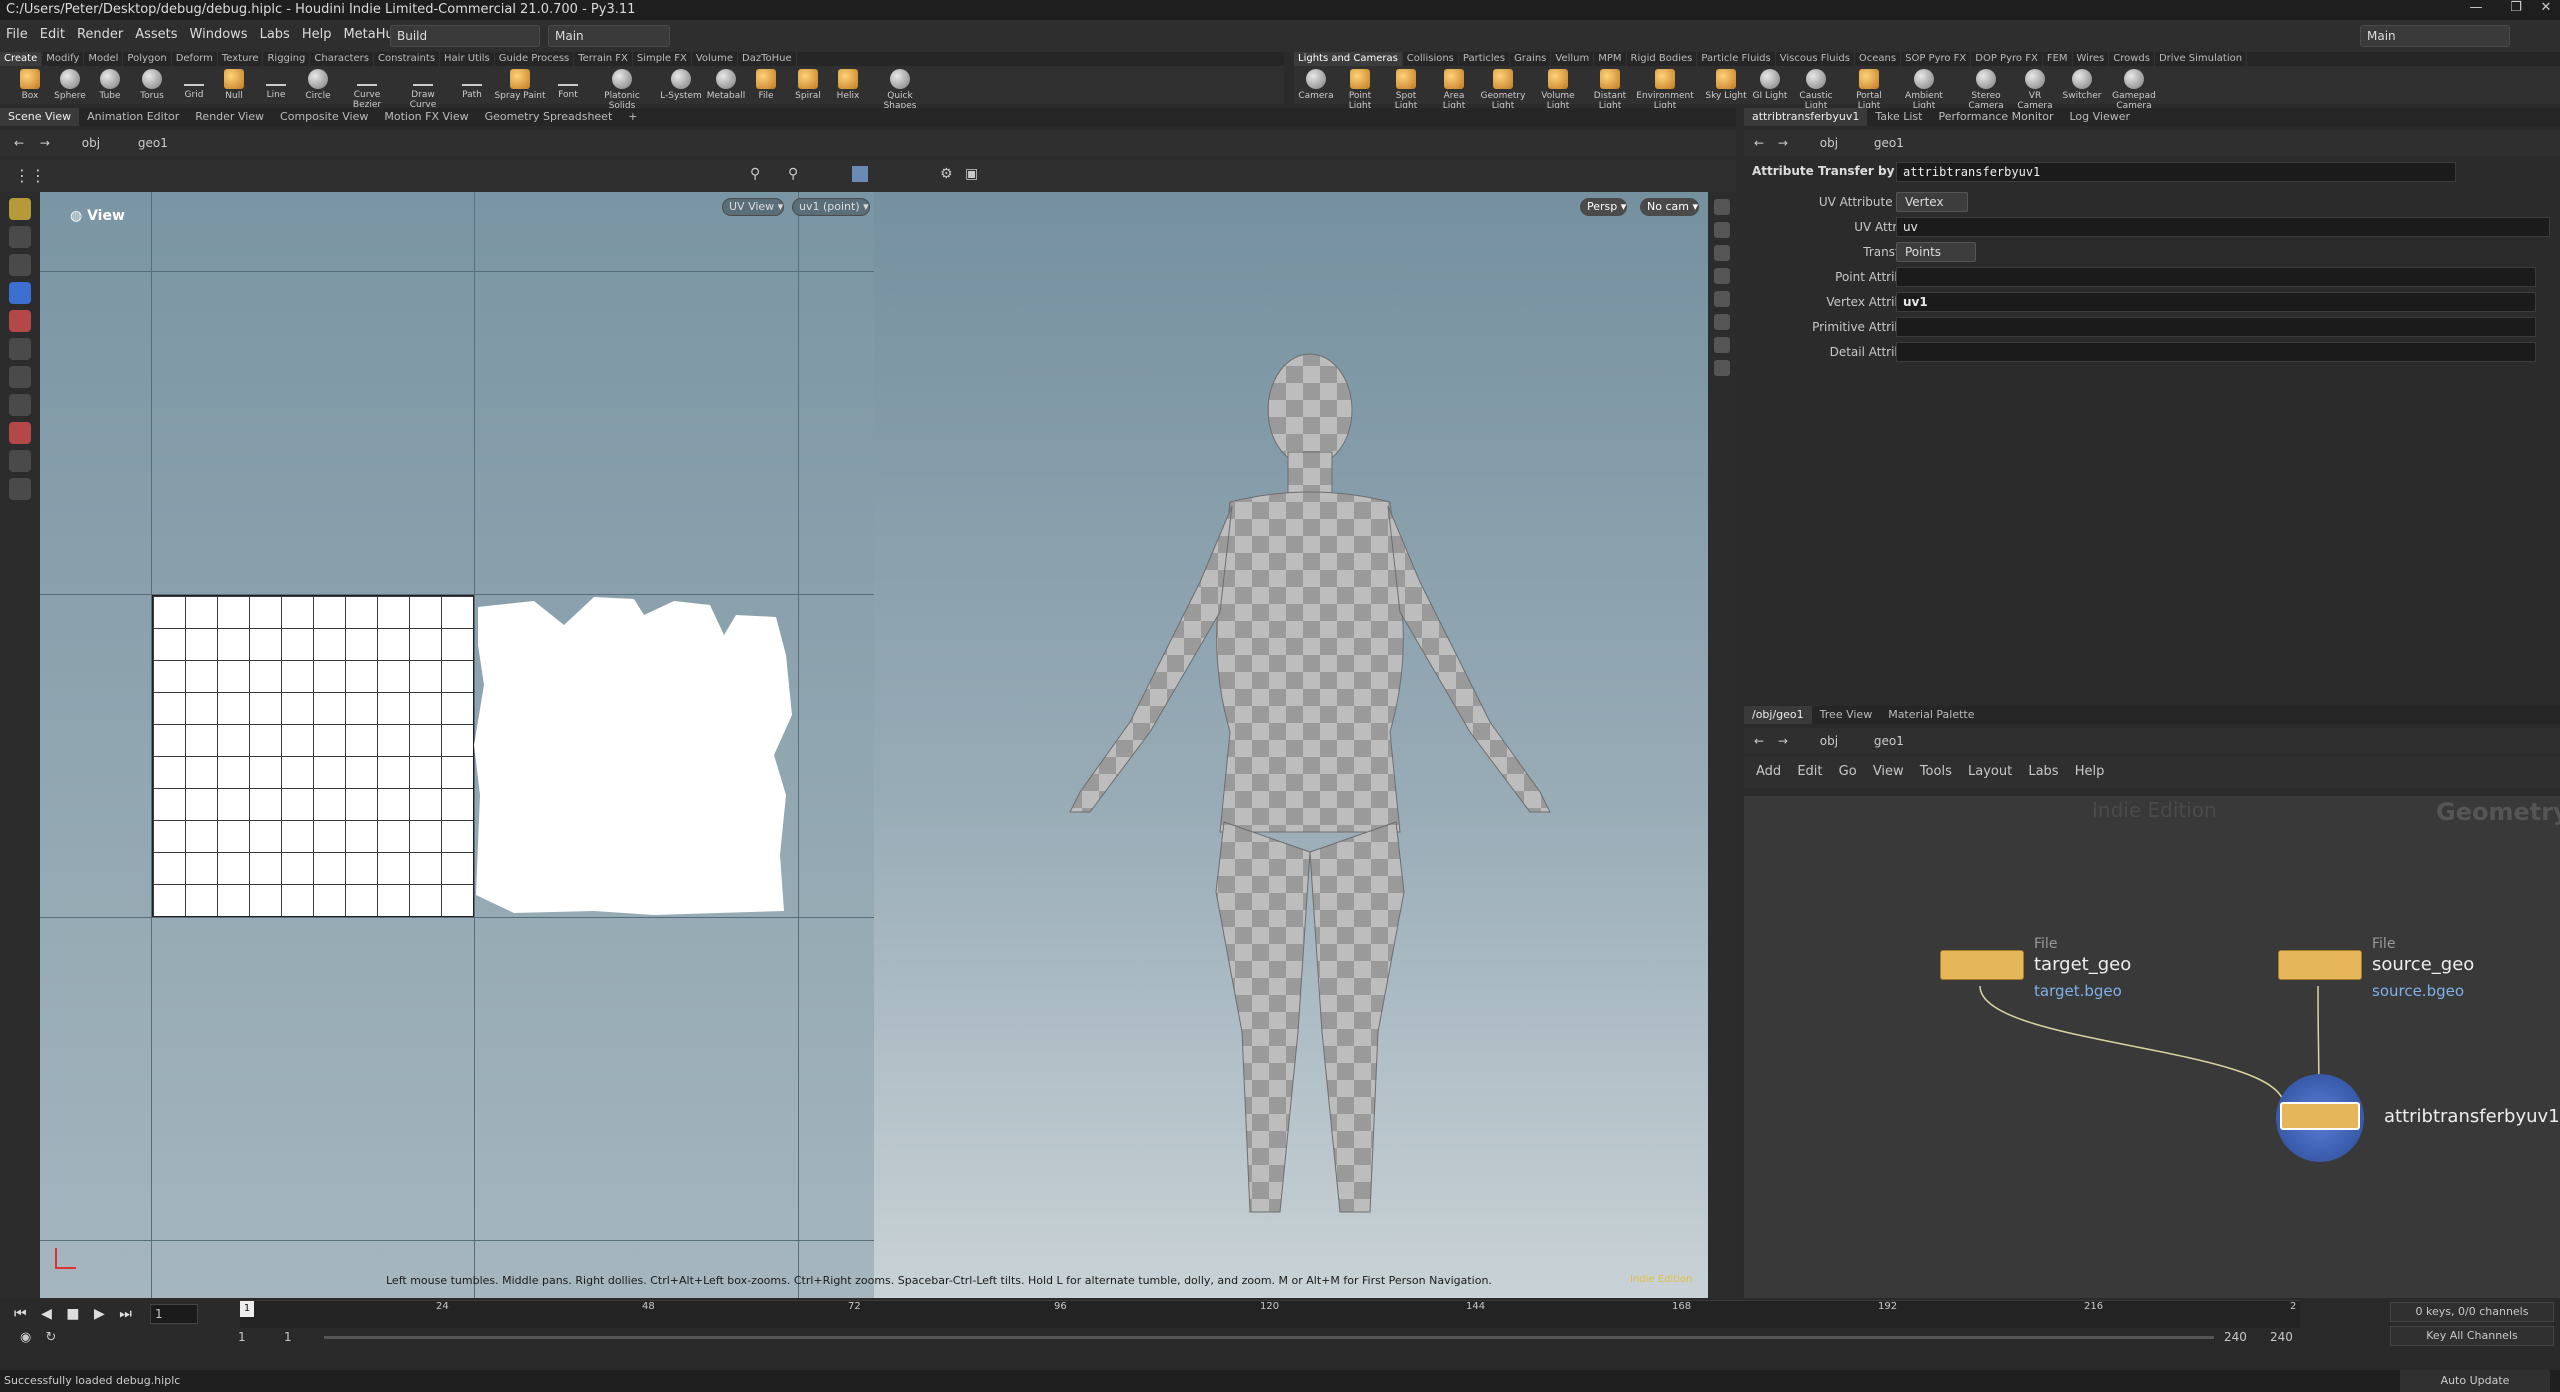  I want to click on shelf-tab: Particle Fluids, so click(1736, 59).